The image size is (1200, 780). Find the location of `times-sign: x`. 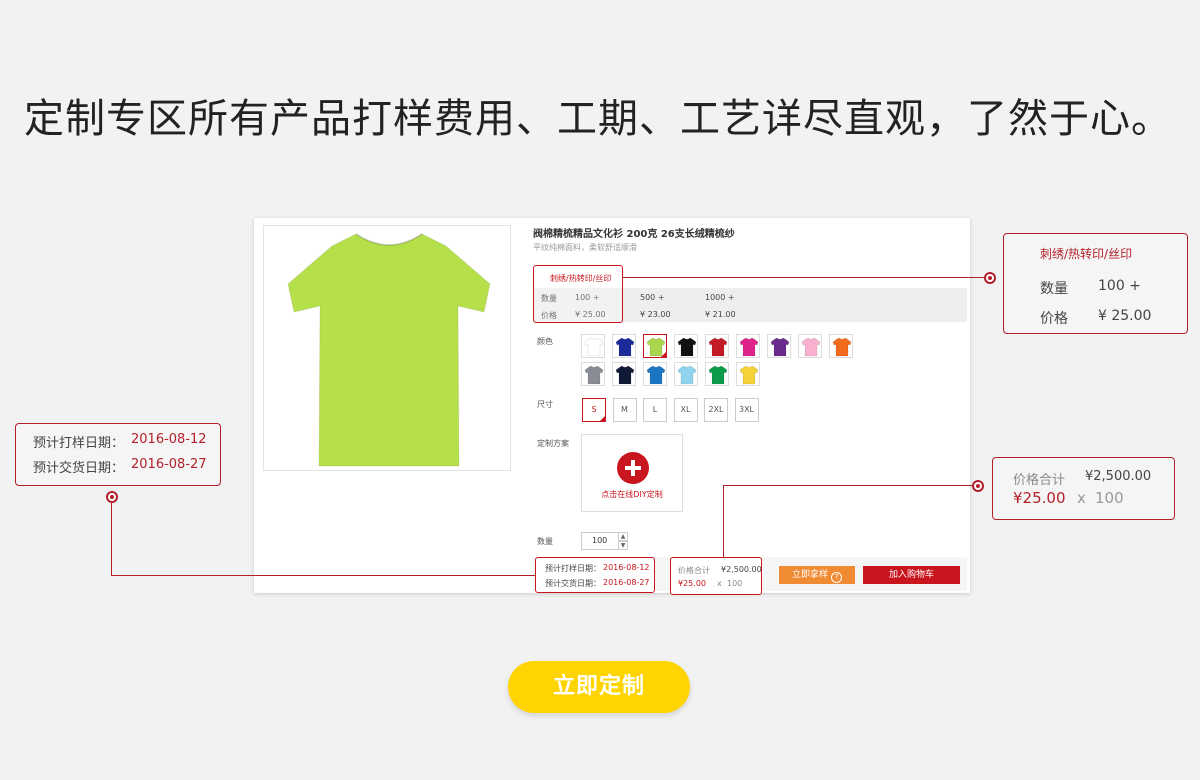

times-sign: x is located at coordinates (719, 583).